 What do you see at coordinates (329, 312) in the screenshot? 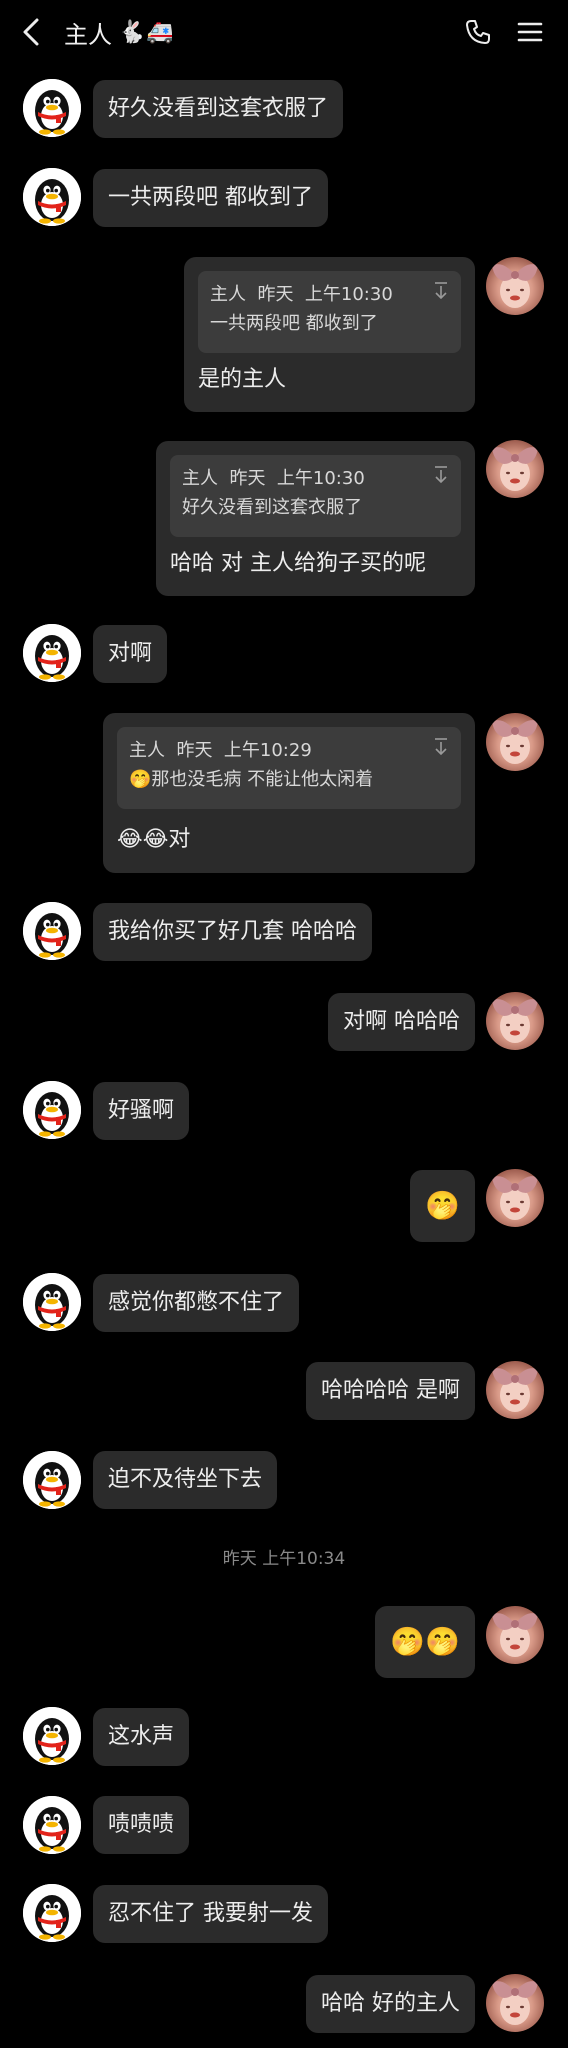
I see `quoted-message: 主人 昨天 上午10:30 一共两段吧 都收到了` at bounding box center [329, 312].